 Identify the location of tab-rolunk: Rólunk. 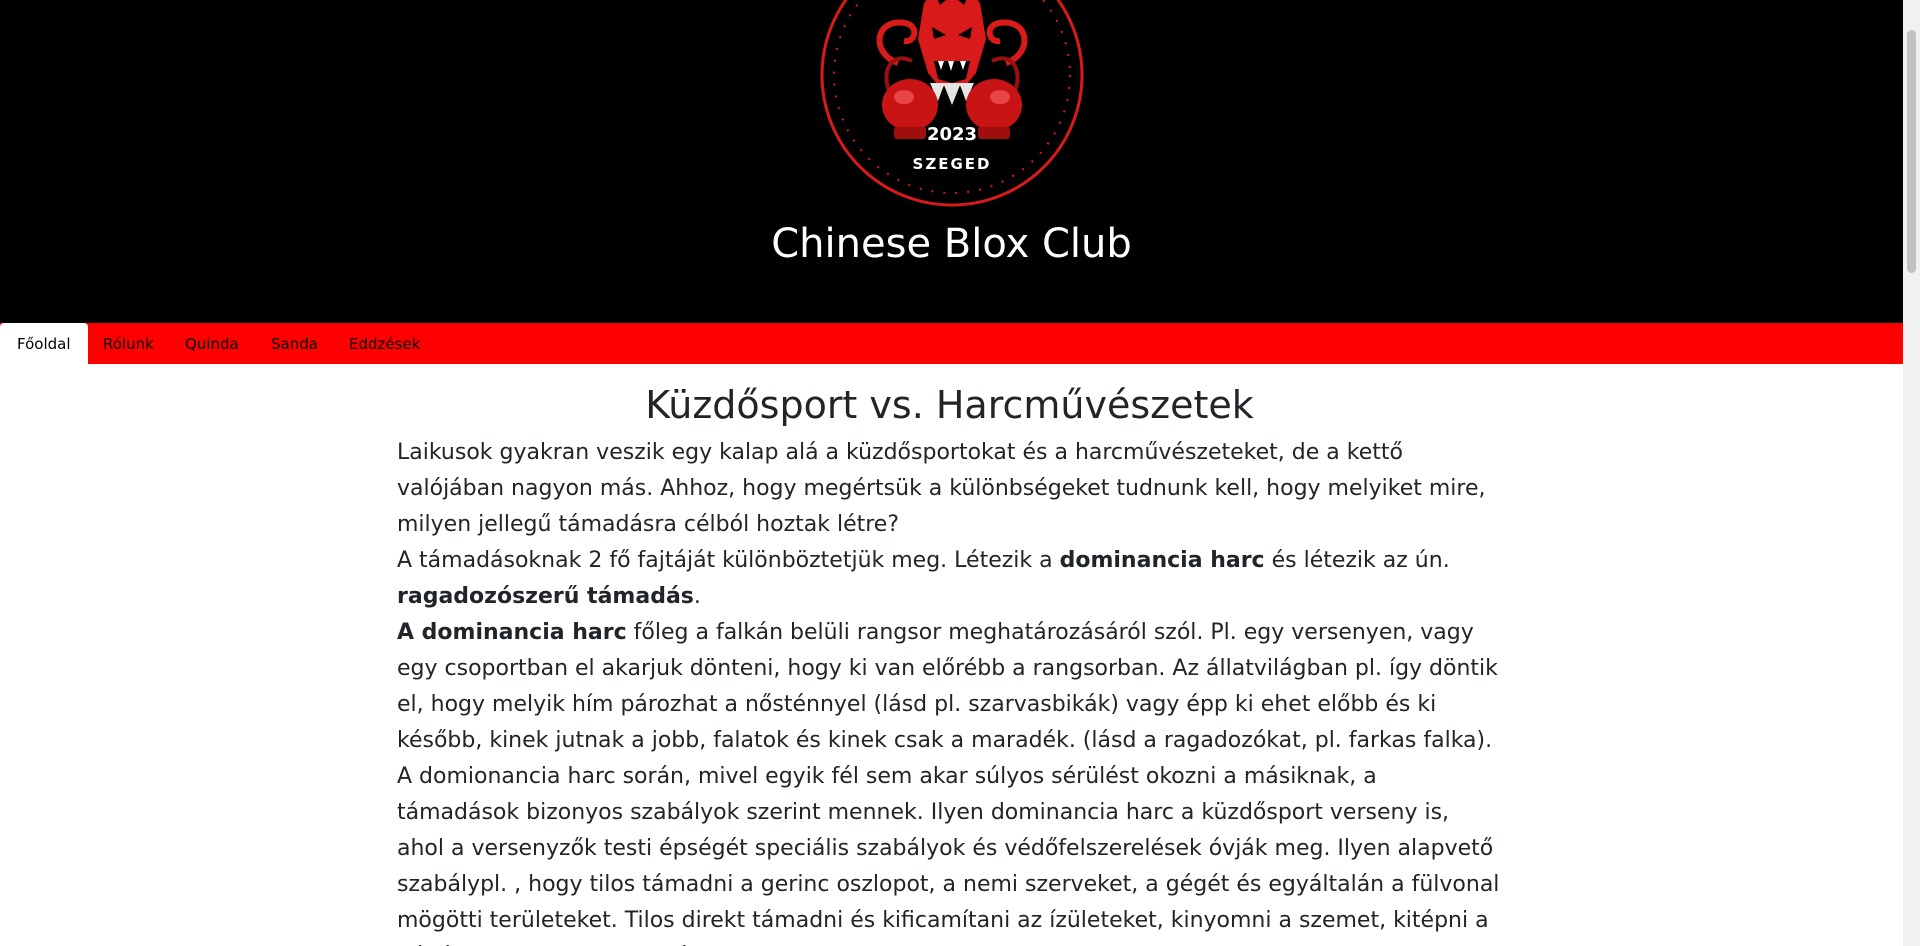
(128, 343).